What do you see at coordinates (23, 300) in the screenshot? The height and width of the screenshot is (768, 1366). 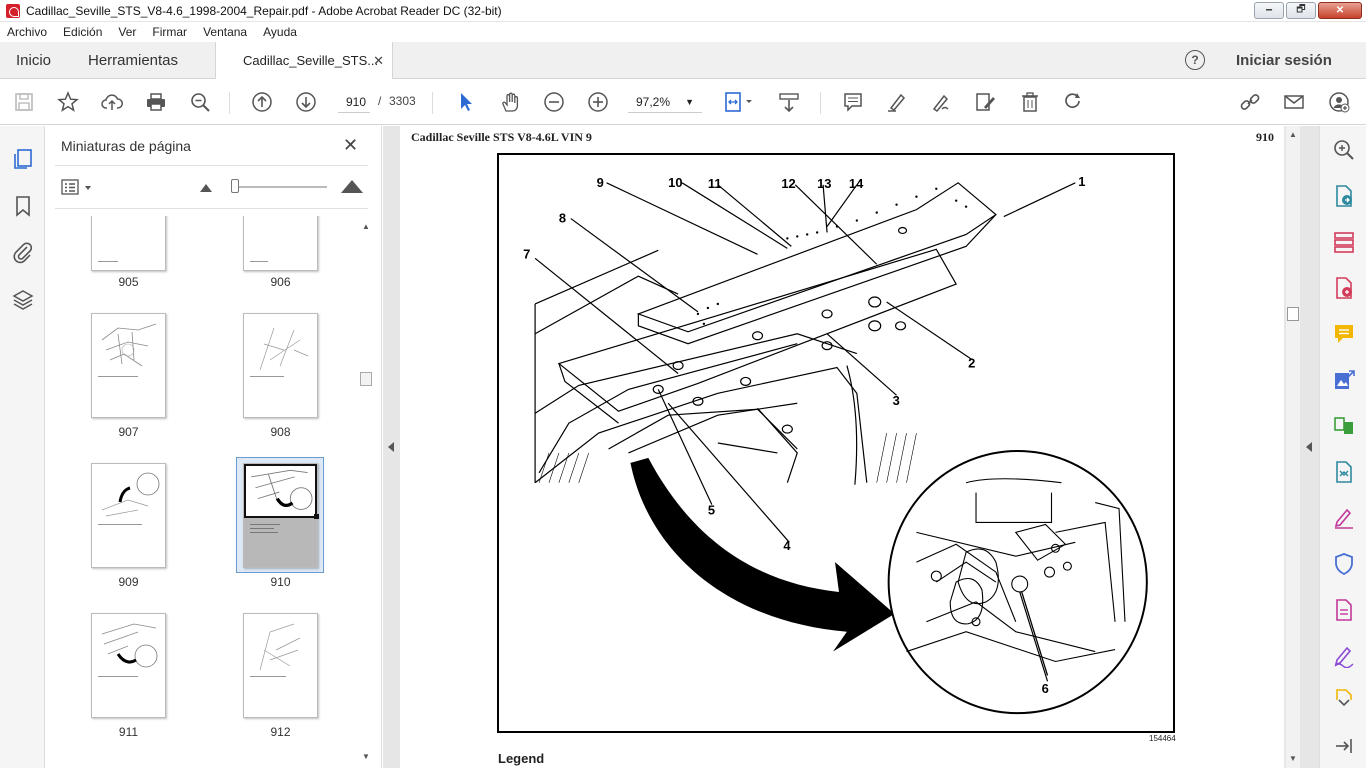 I see `layers-icon` at bounding box center [23, 300].